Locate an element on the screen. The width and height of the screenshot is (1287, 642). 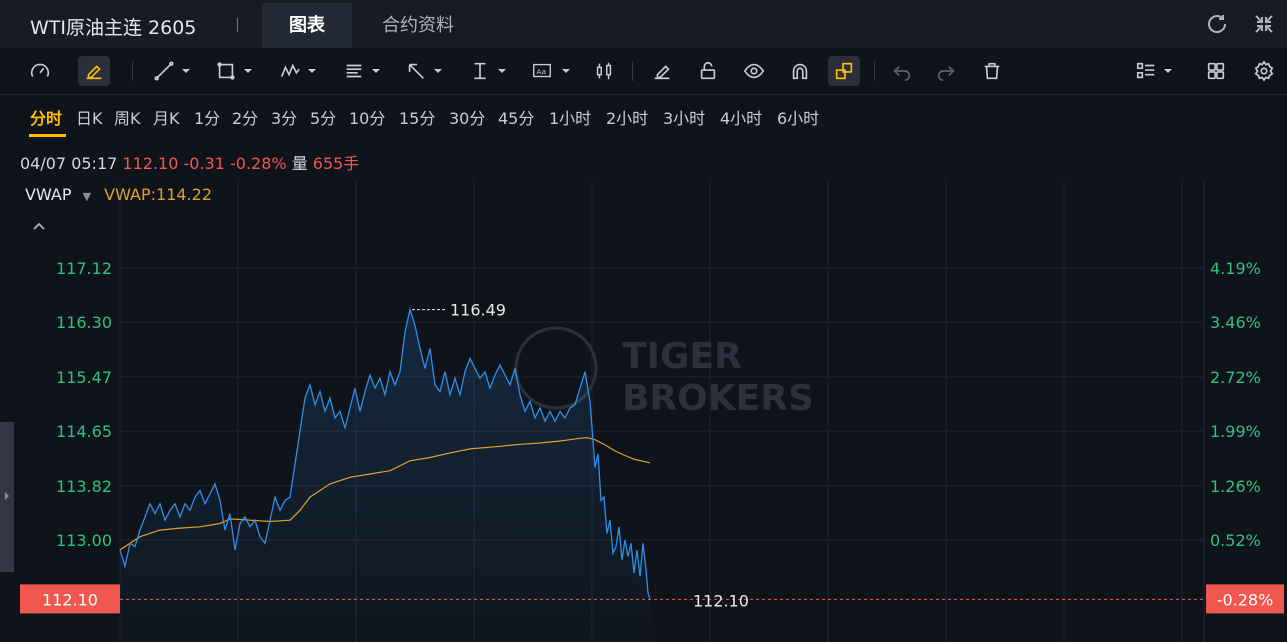
current-pct-badge-right-text: -0.28% is located at coordinates (1245, 599).